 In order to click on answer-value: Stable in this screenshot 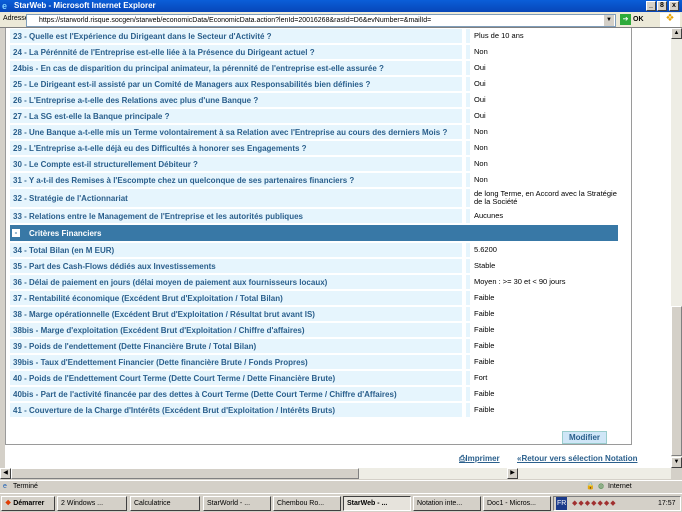, I will do `click(542, 266)`.